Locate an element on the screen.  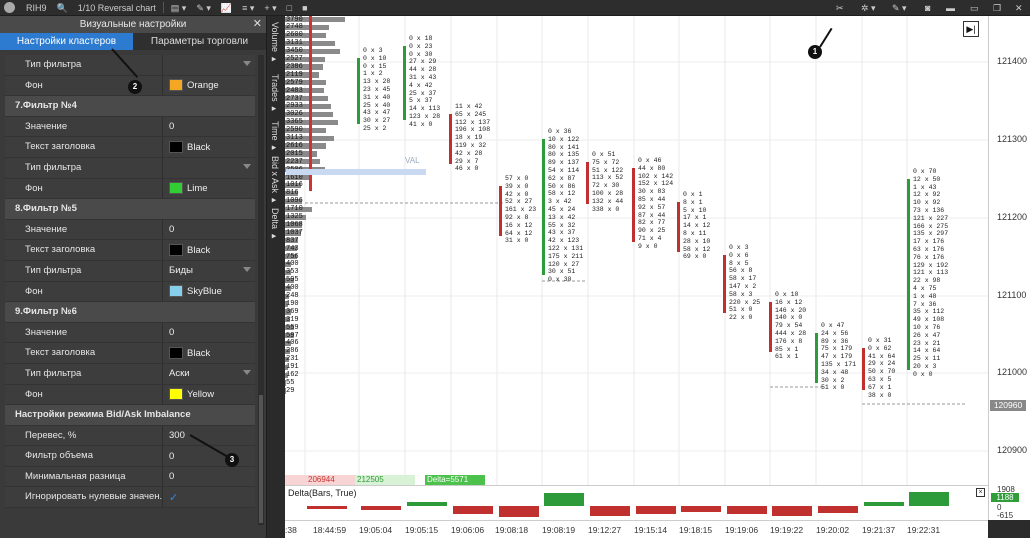
checkbox-checked: ✓ is located at coordinates (173, 497).